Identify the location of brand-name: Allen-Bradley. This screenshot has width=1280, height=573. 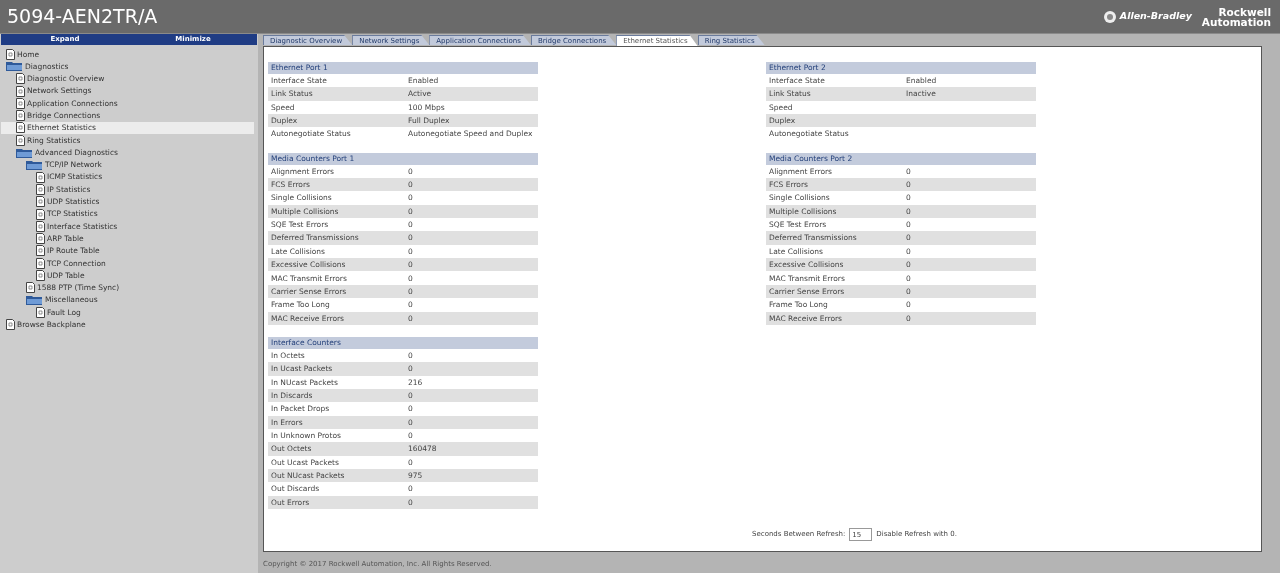
(1155, 16).